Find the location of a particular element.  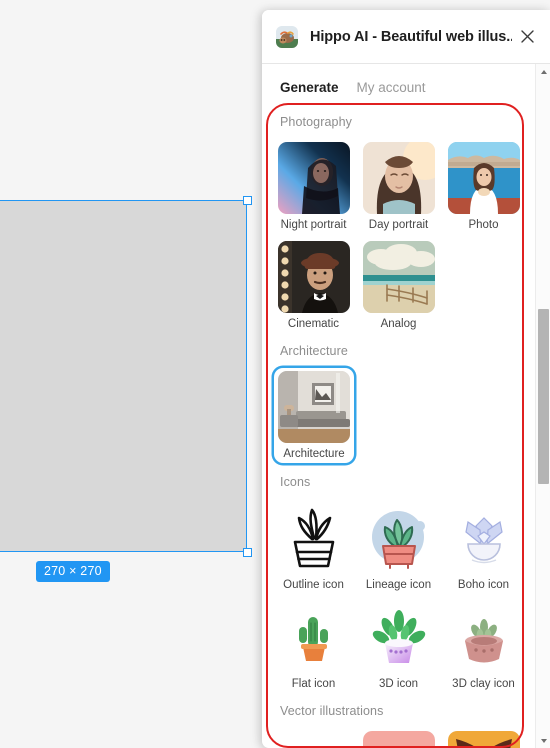

panel-tabs: Generate My account is located at coordinates (398, 85).